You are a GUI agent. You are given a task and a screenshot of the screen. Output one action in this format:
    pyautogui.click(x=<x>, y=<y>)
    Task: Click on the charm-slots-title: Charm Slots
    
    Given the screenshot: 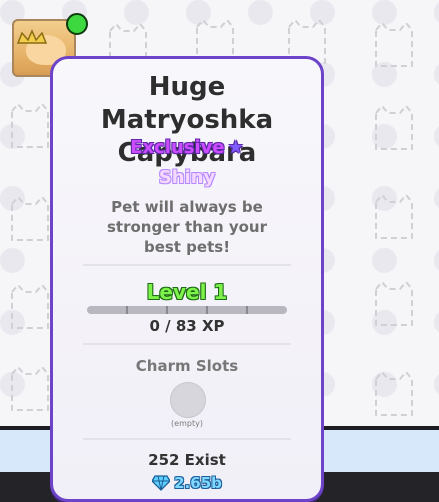 What is the action you would take?
    pyautogui.click(x=187, y=366)
    